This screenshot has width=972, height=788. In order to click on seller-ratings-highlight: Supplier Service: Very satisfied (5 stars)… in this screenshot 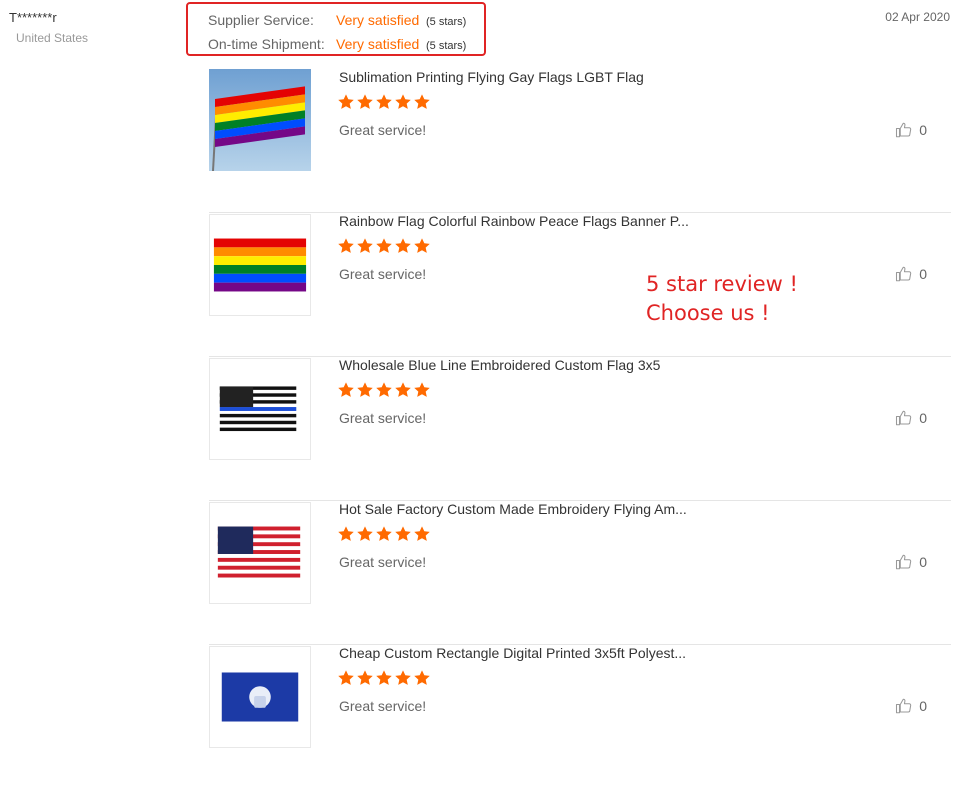, I will do `click(336, 29)`.